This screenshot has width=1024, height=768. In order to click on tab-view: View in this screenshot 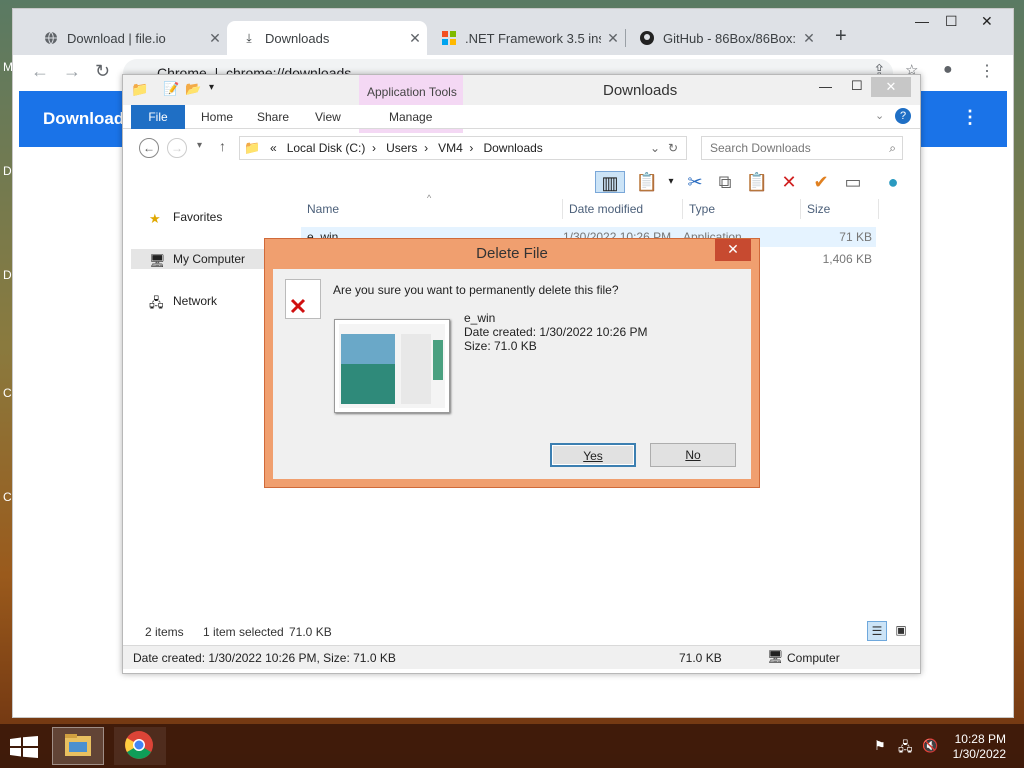, I will do `click(328, 117)`.